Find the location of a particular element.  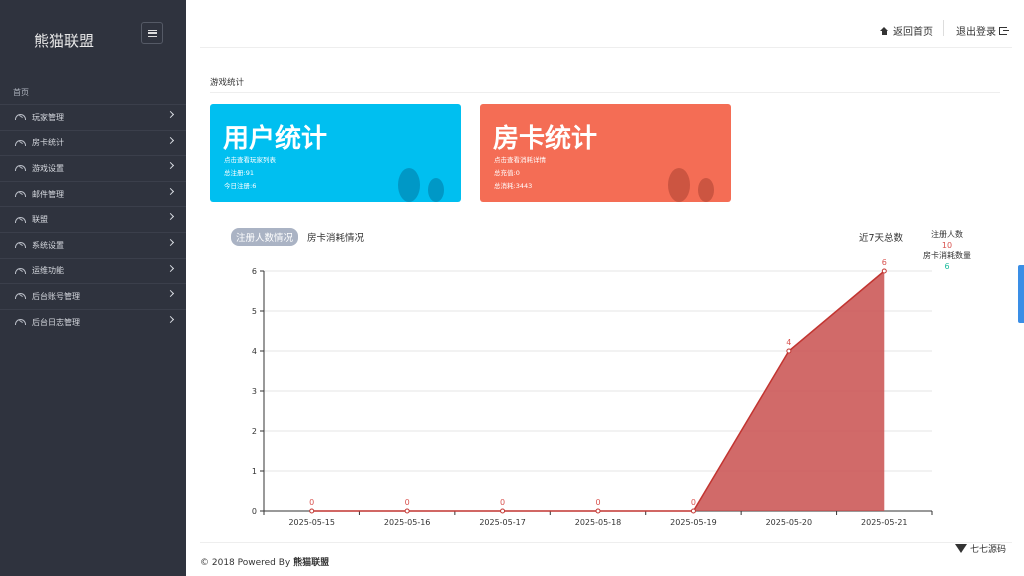

sidebar-item: 运维功能 is located at coordinates (93, 270).